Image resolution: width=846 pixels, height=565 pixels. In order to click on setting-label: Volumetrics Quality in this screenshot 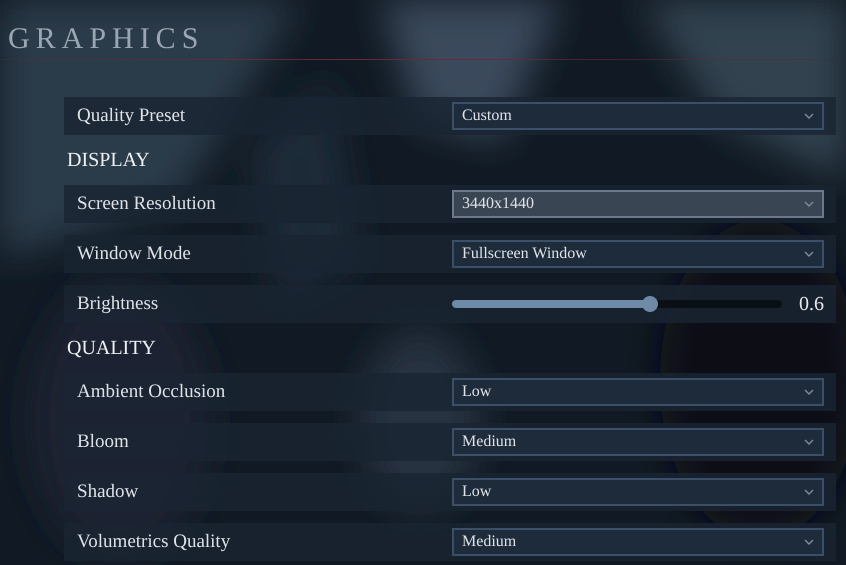, I will do `click(154, 542)`.